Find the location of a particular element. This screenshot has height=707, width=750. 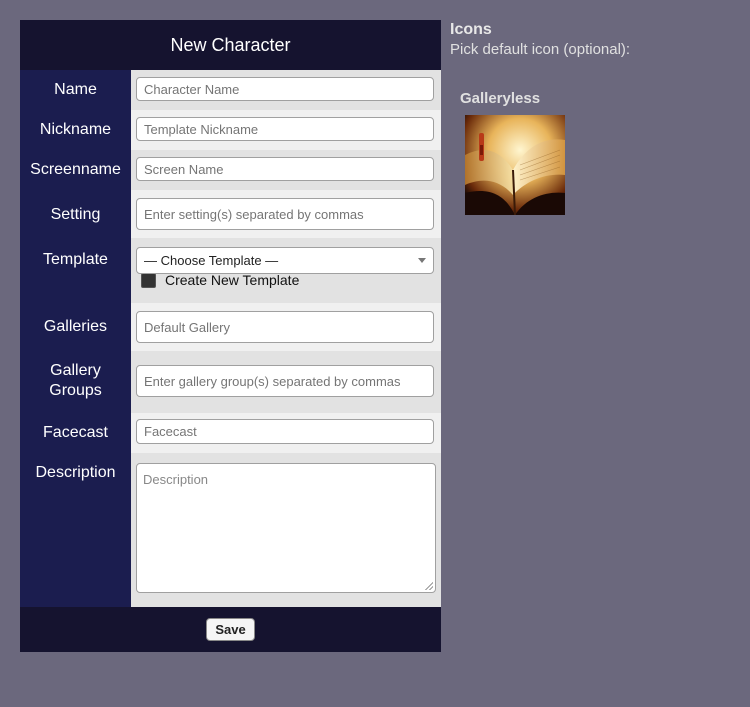

character-name-input is located at coordinates (285, 89).